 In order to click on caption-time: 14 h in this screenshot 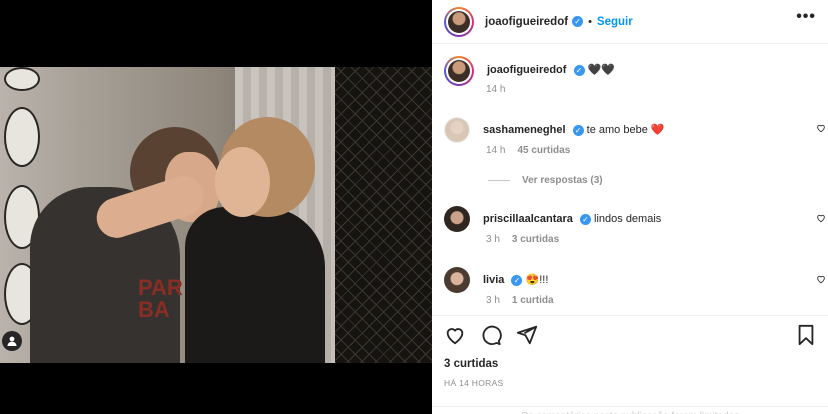, I will do `click(496, 89)`.